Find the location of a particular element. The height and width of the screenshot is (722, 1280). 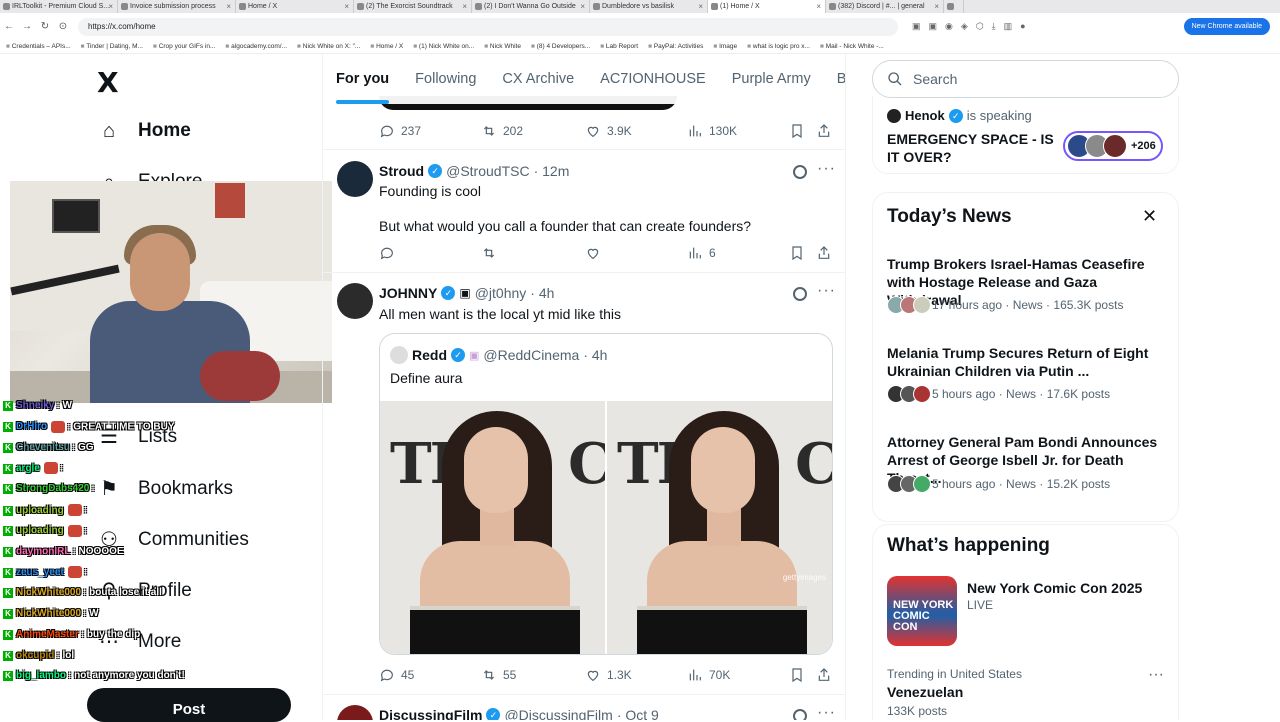

tweet-time: · 4h is located at coordinates (542, 293).